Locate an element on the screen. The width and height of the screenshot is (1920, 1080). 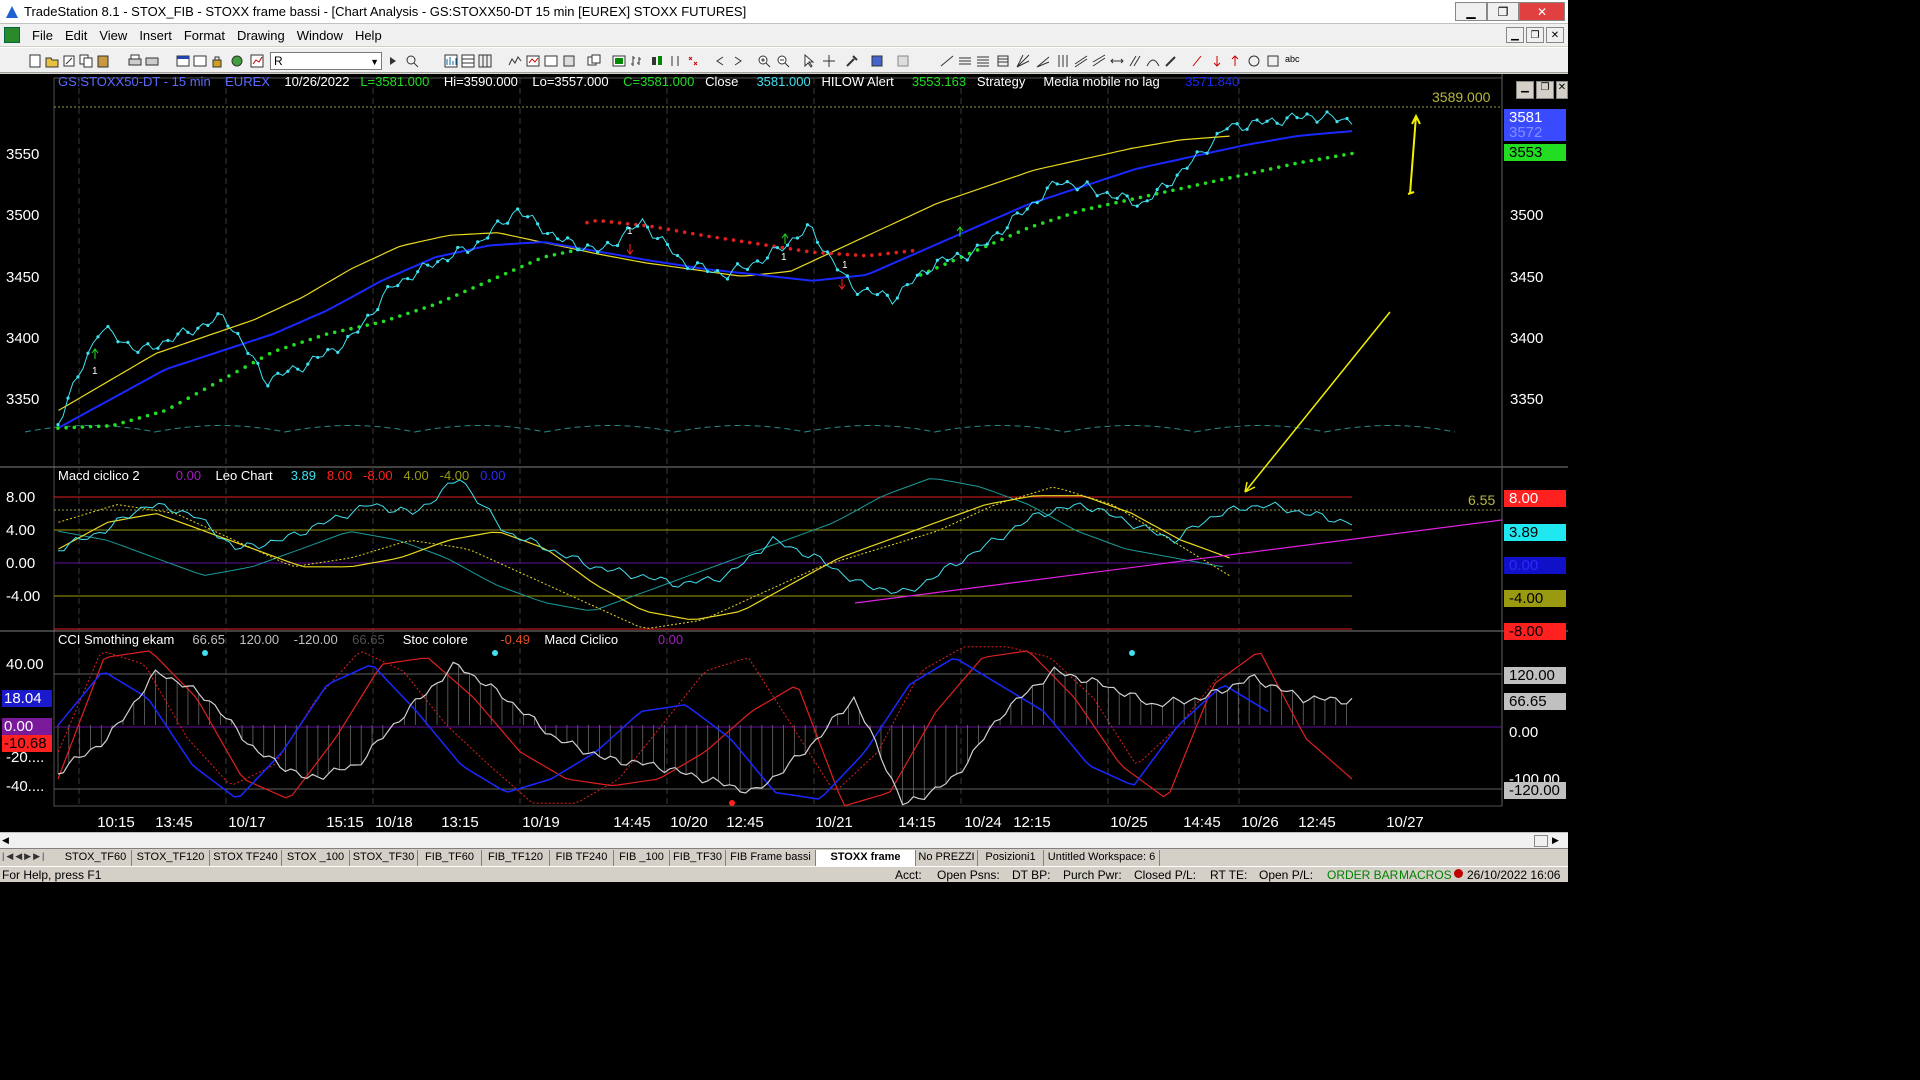
chart-icon is located at coordinates (257, 61).